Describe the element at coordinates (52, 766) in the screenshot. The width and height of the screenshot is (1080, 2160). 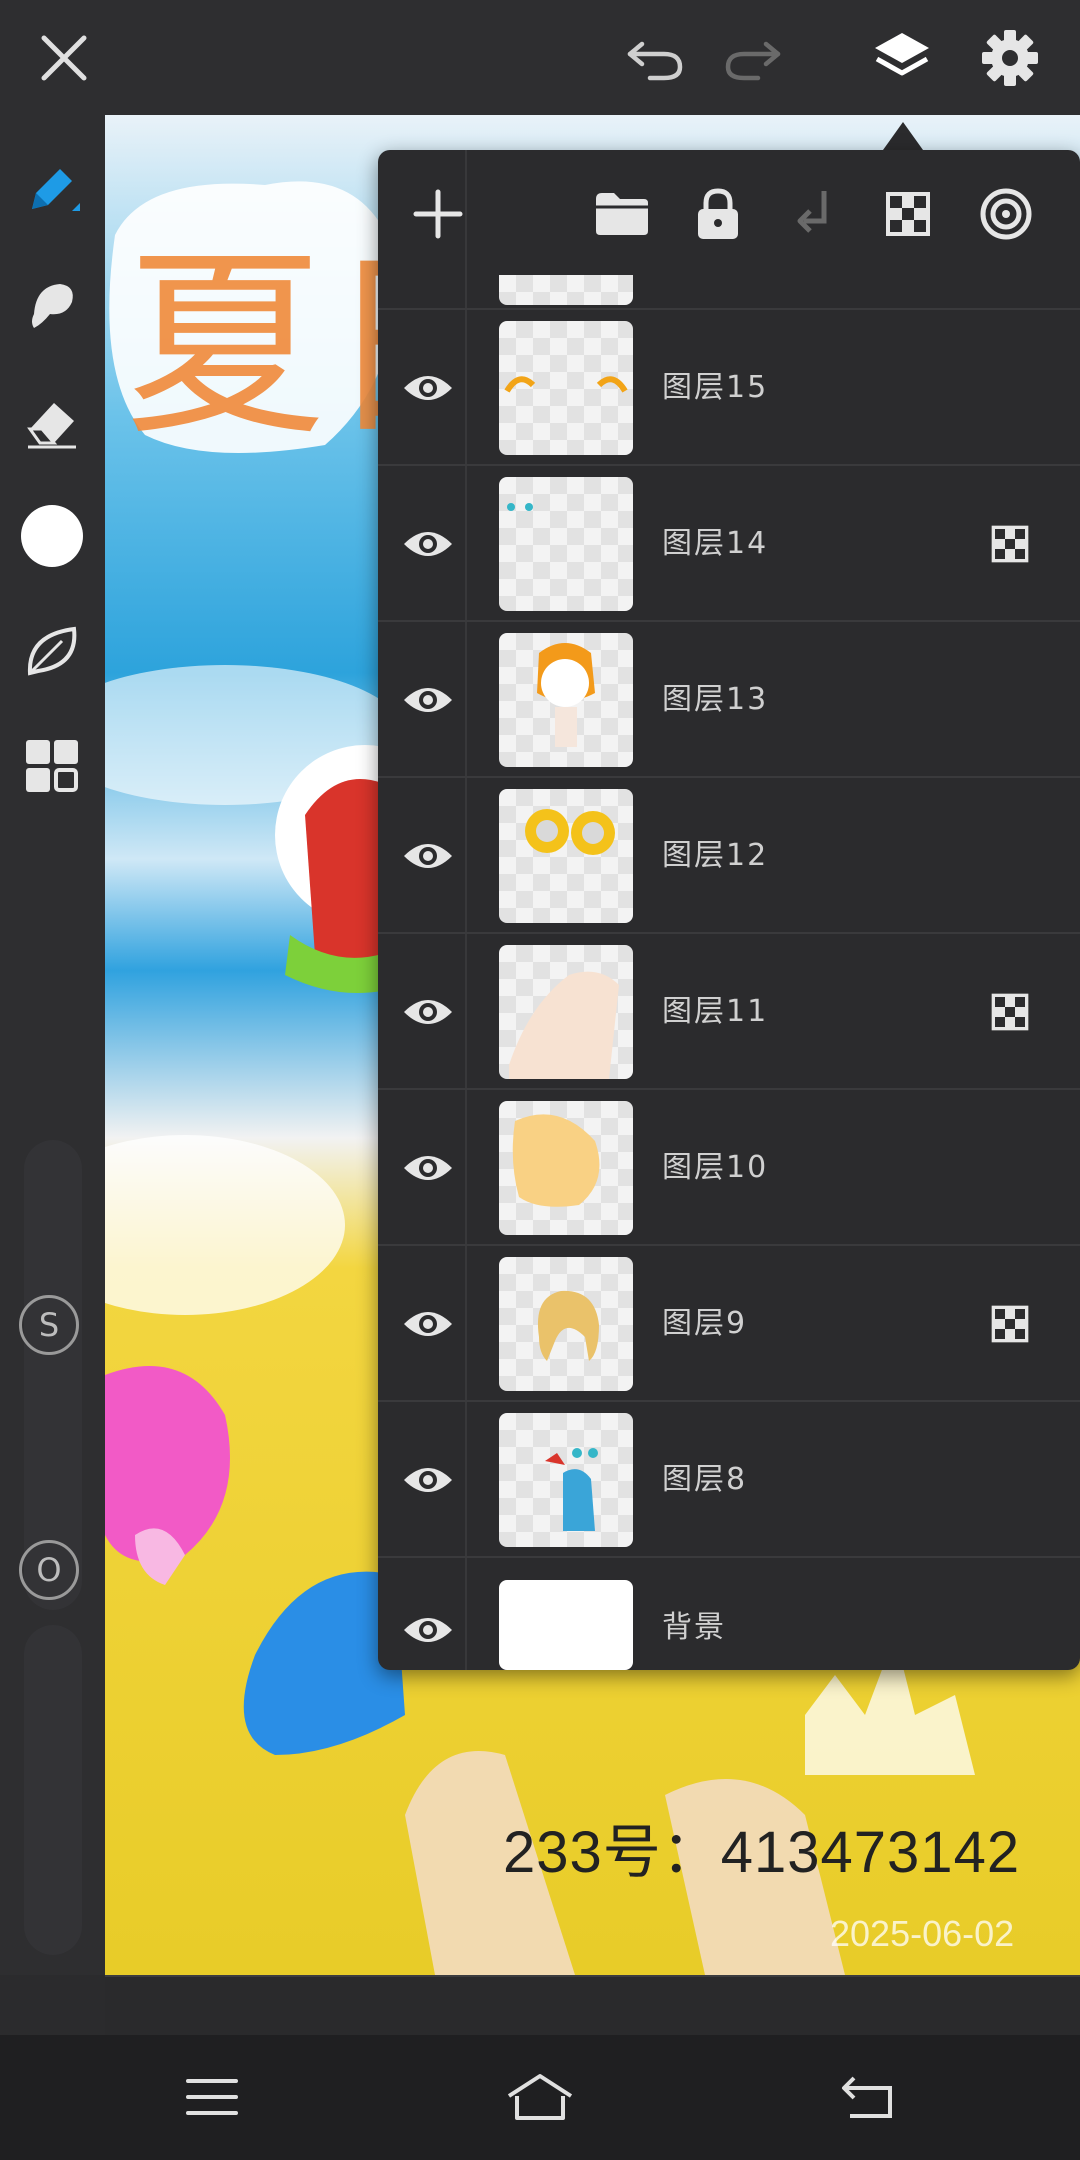
I see `grid-icon` at that location.